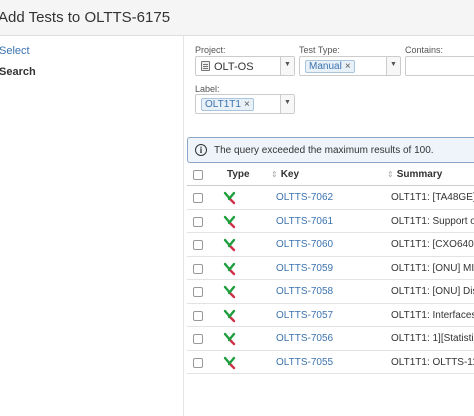 This screenshot has width=474, height=416. I want to click on column-header-key-label: Key, so click(290, 174).